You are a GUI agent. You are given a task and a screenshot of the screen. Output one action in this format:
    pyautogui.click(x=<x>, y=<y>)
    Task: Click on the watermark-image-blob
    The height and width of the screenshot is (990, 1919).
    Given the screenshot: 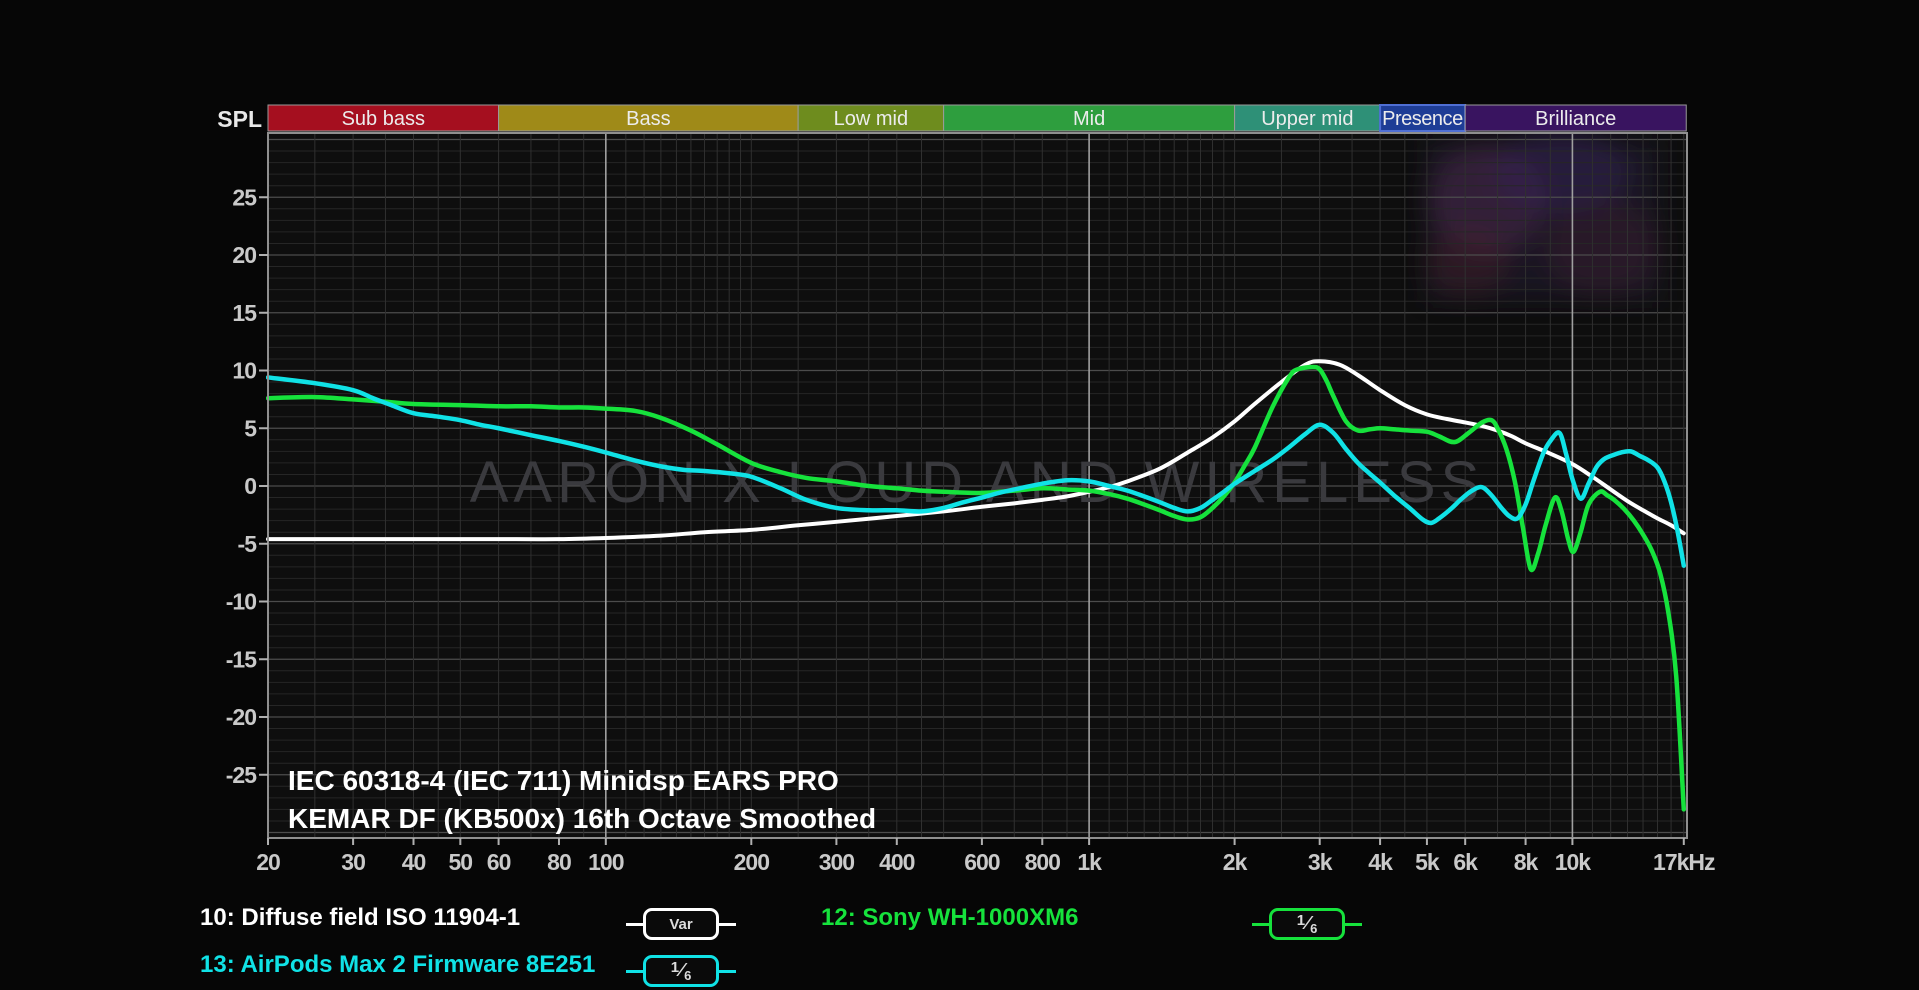 What is the action you would take?
    pyautogui.click(x=1542, y=215)
    